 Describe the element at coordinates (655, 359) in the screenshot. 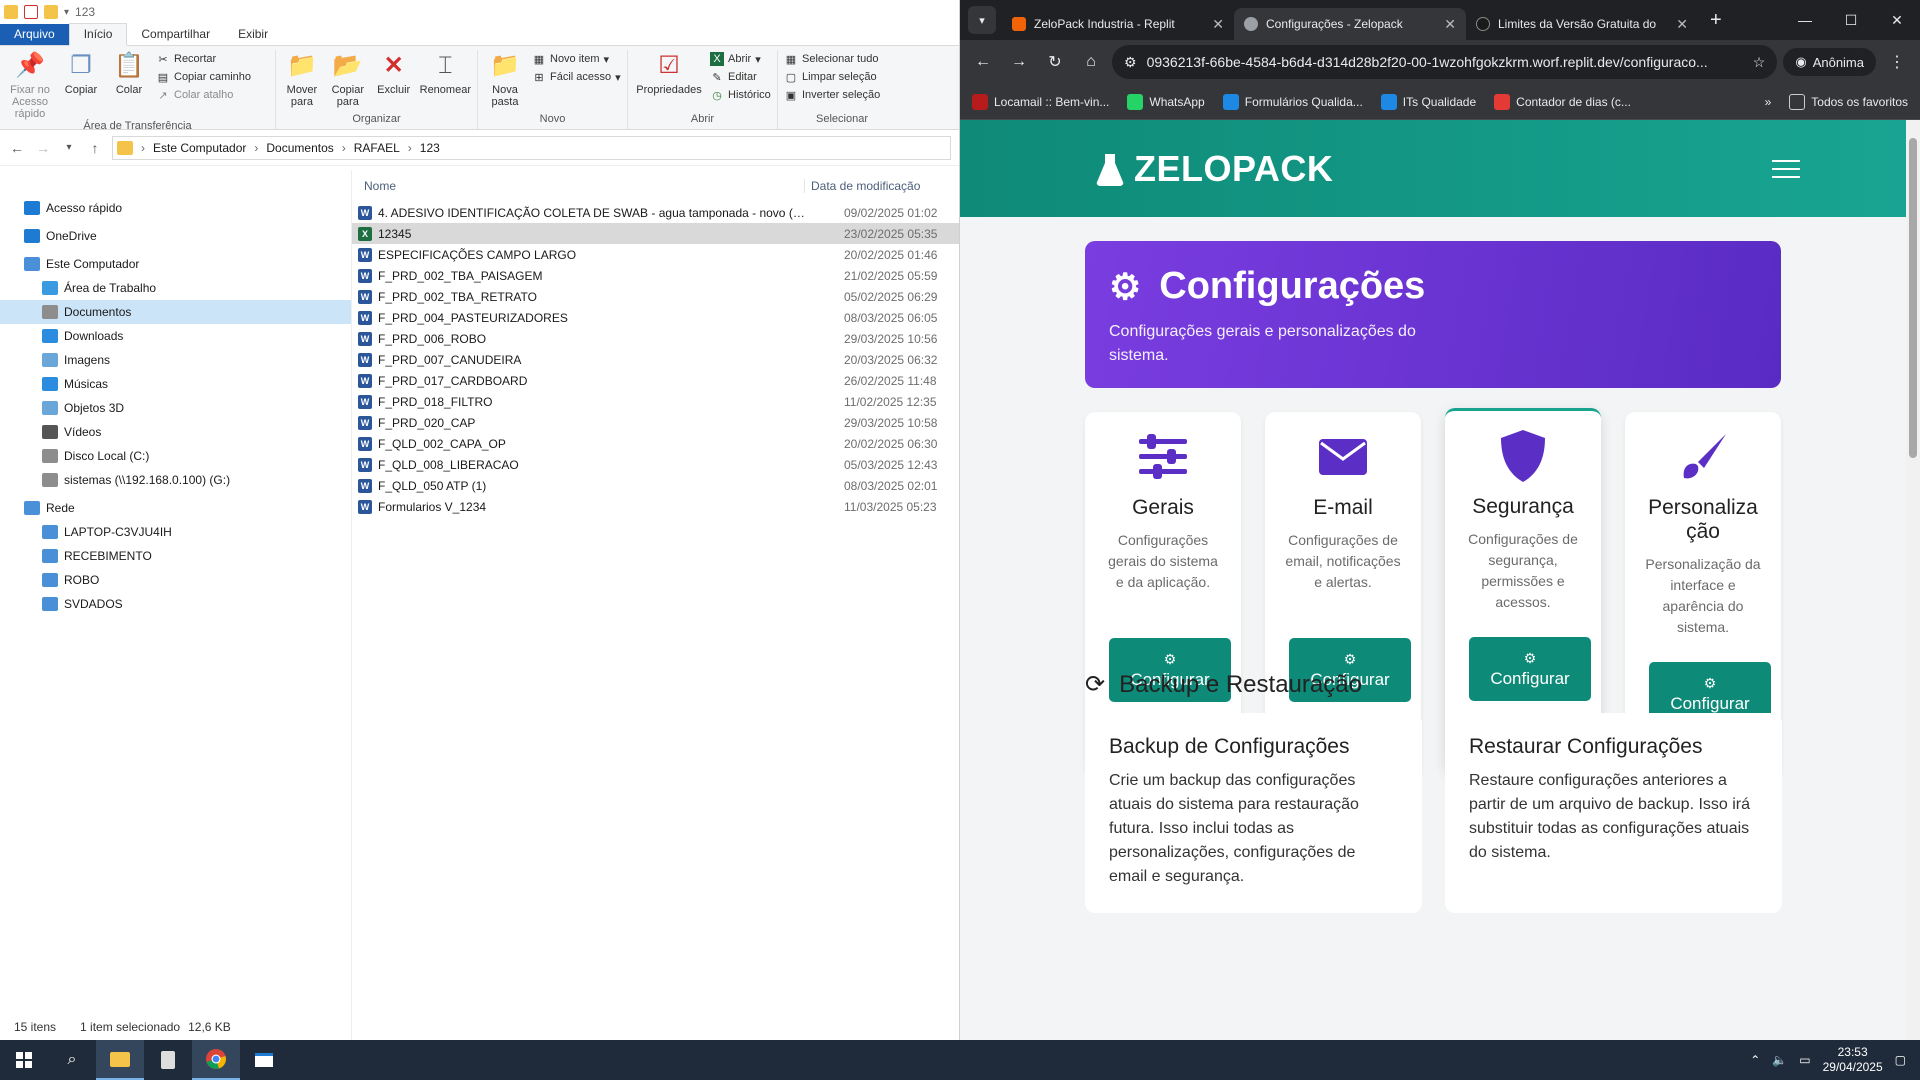

I see `file-row: W F_PRD_007_CANUDEIRA 20/03/2025 06:32` at that location.